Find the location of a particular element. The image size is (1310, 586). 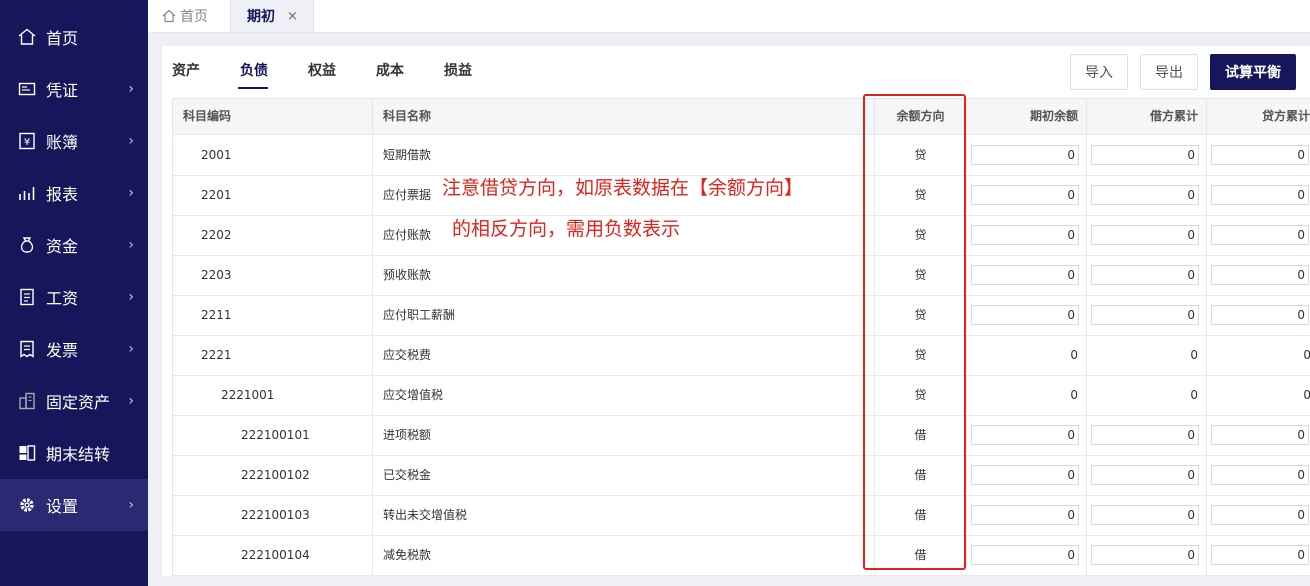

cell-code: 2221 is located at coordinates (273, 355).